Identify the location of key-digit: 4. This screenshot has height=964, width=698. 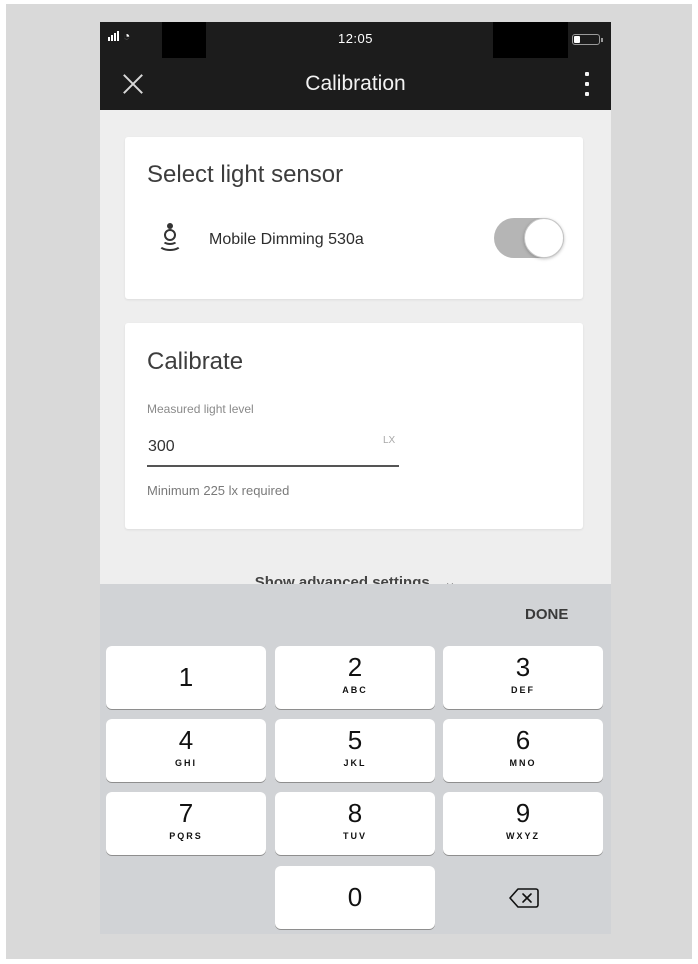
(186, 740).